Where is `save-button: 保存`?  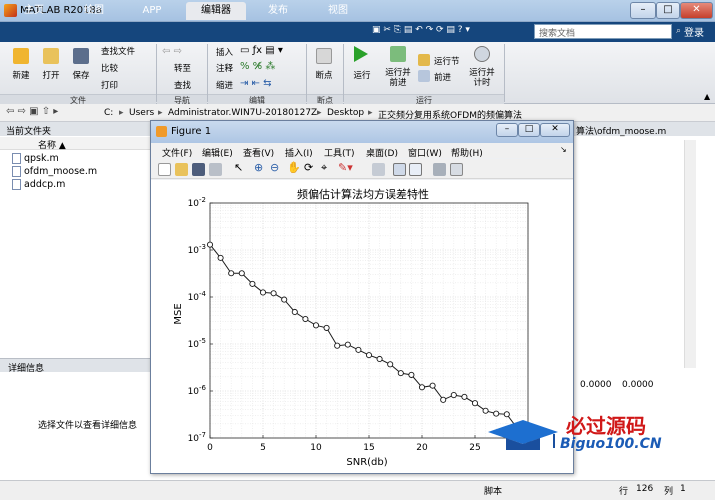 save-button: 保存 is located at coordinates (81, 75).